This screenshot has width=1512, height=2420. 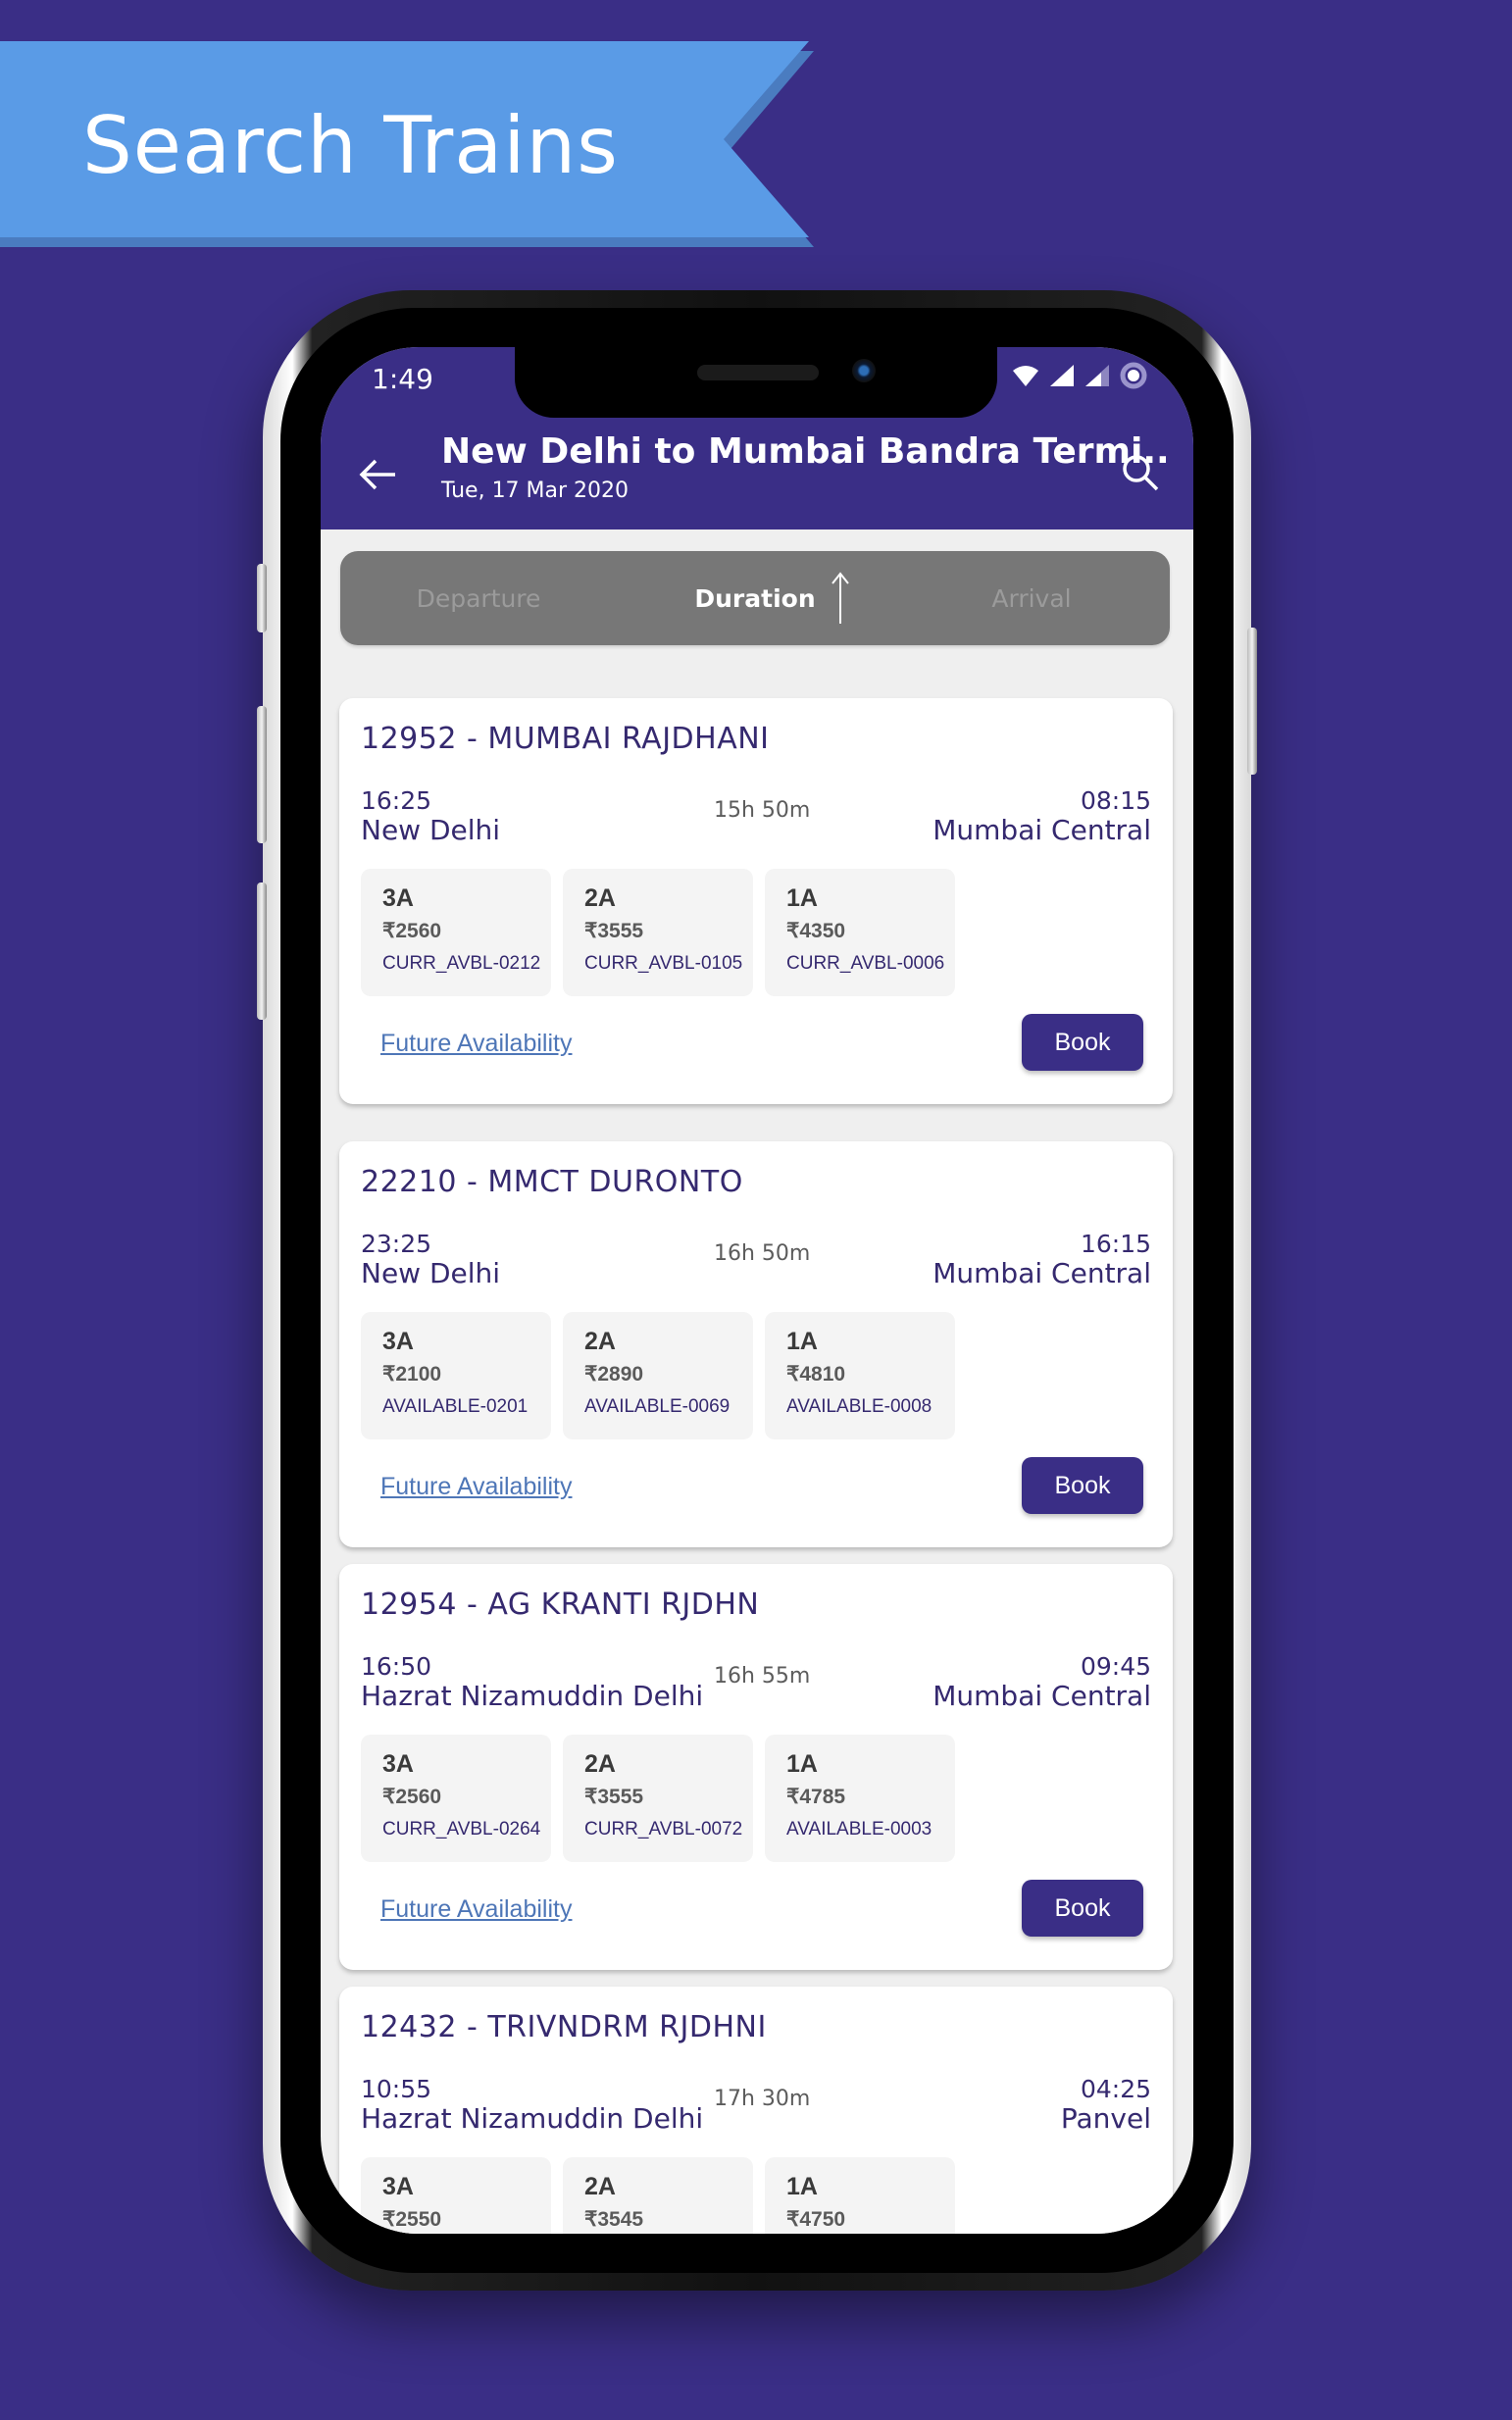 What do you see at coordinates (614, 2220) in the screenshot?
I see `class-fare: ₹3545` at bounding box center [614, 2220].